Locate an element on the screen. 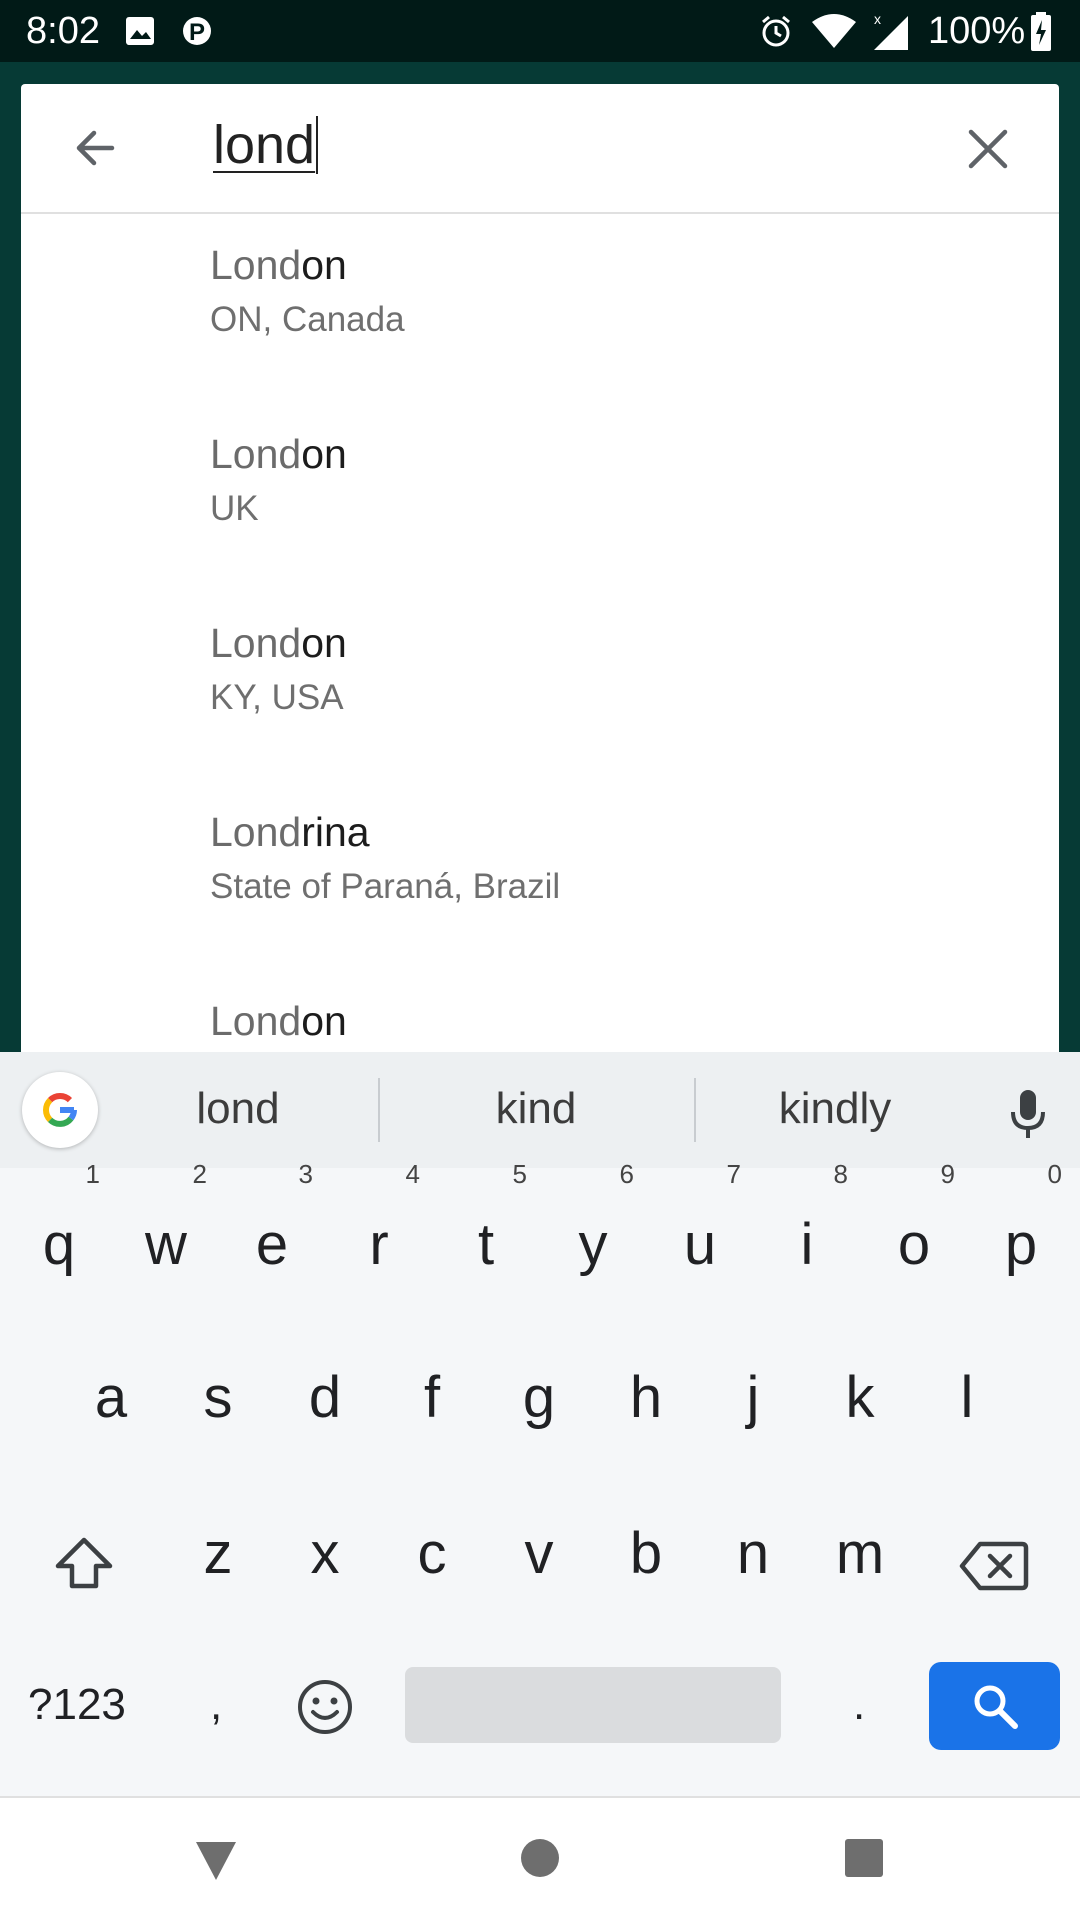 This screenshot has width=1080, height=1922. backspace-icon is located at coordinates (994, 1566).